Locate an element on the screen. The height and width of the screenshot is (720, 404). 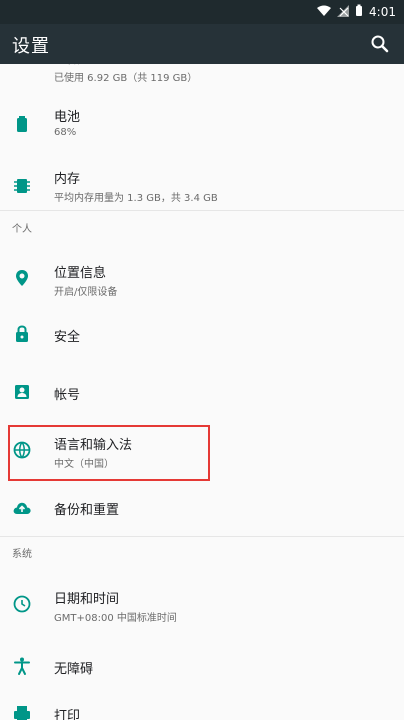
page-title: 设置 is located at coordinates (31, 46).